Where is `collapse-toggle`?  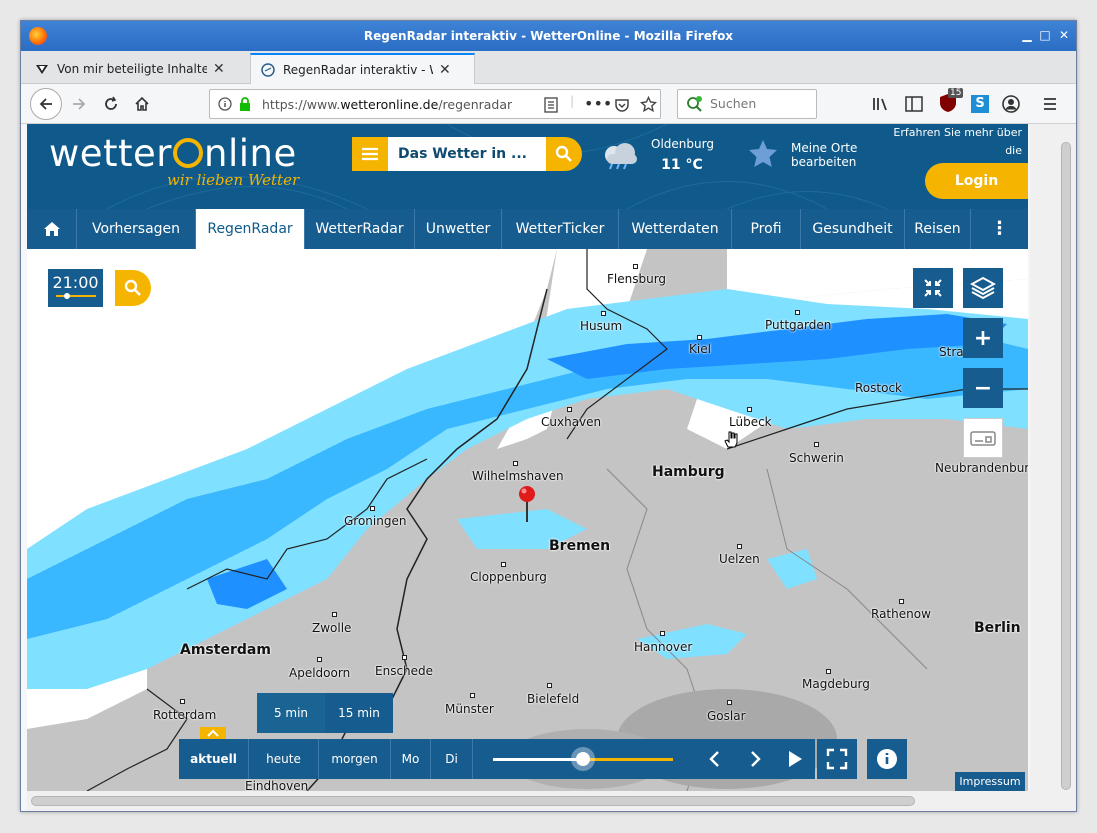
collapse-toggle is located at coordinates (213, 733).